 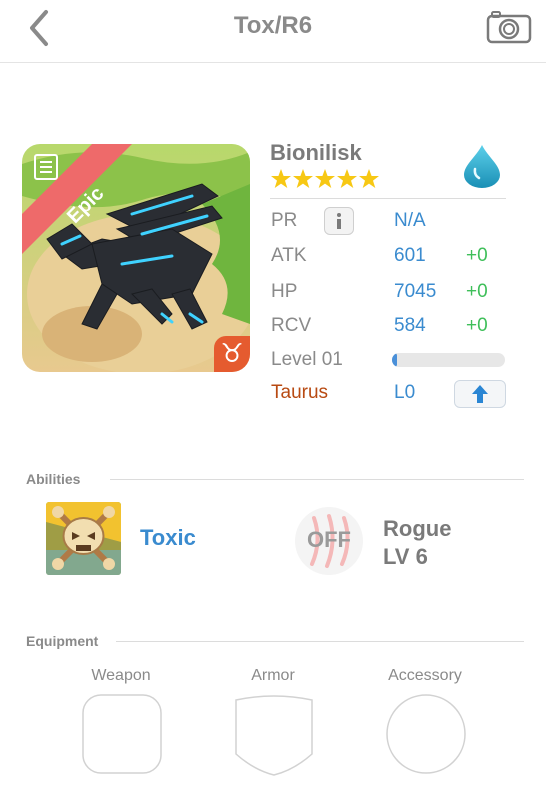 I want to click on equipment-section-title: Equipment, so click(x=62, y=641).